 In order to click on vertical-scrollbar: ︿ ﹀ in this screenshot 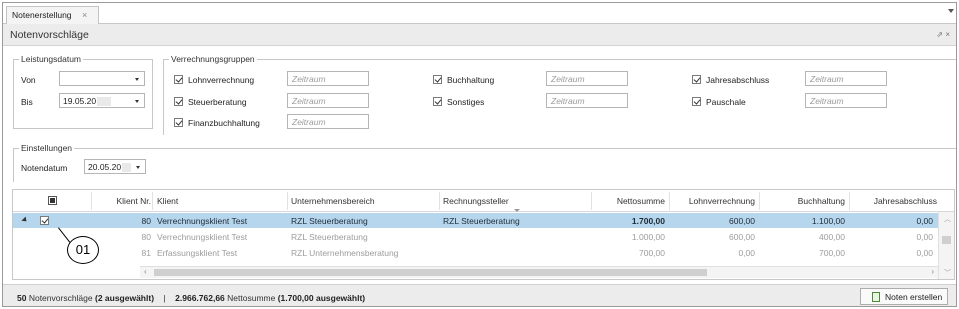, I will do `click(946, 245)`.